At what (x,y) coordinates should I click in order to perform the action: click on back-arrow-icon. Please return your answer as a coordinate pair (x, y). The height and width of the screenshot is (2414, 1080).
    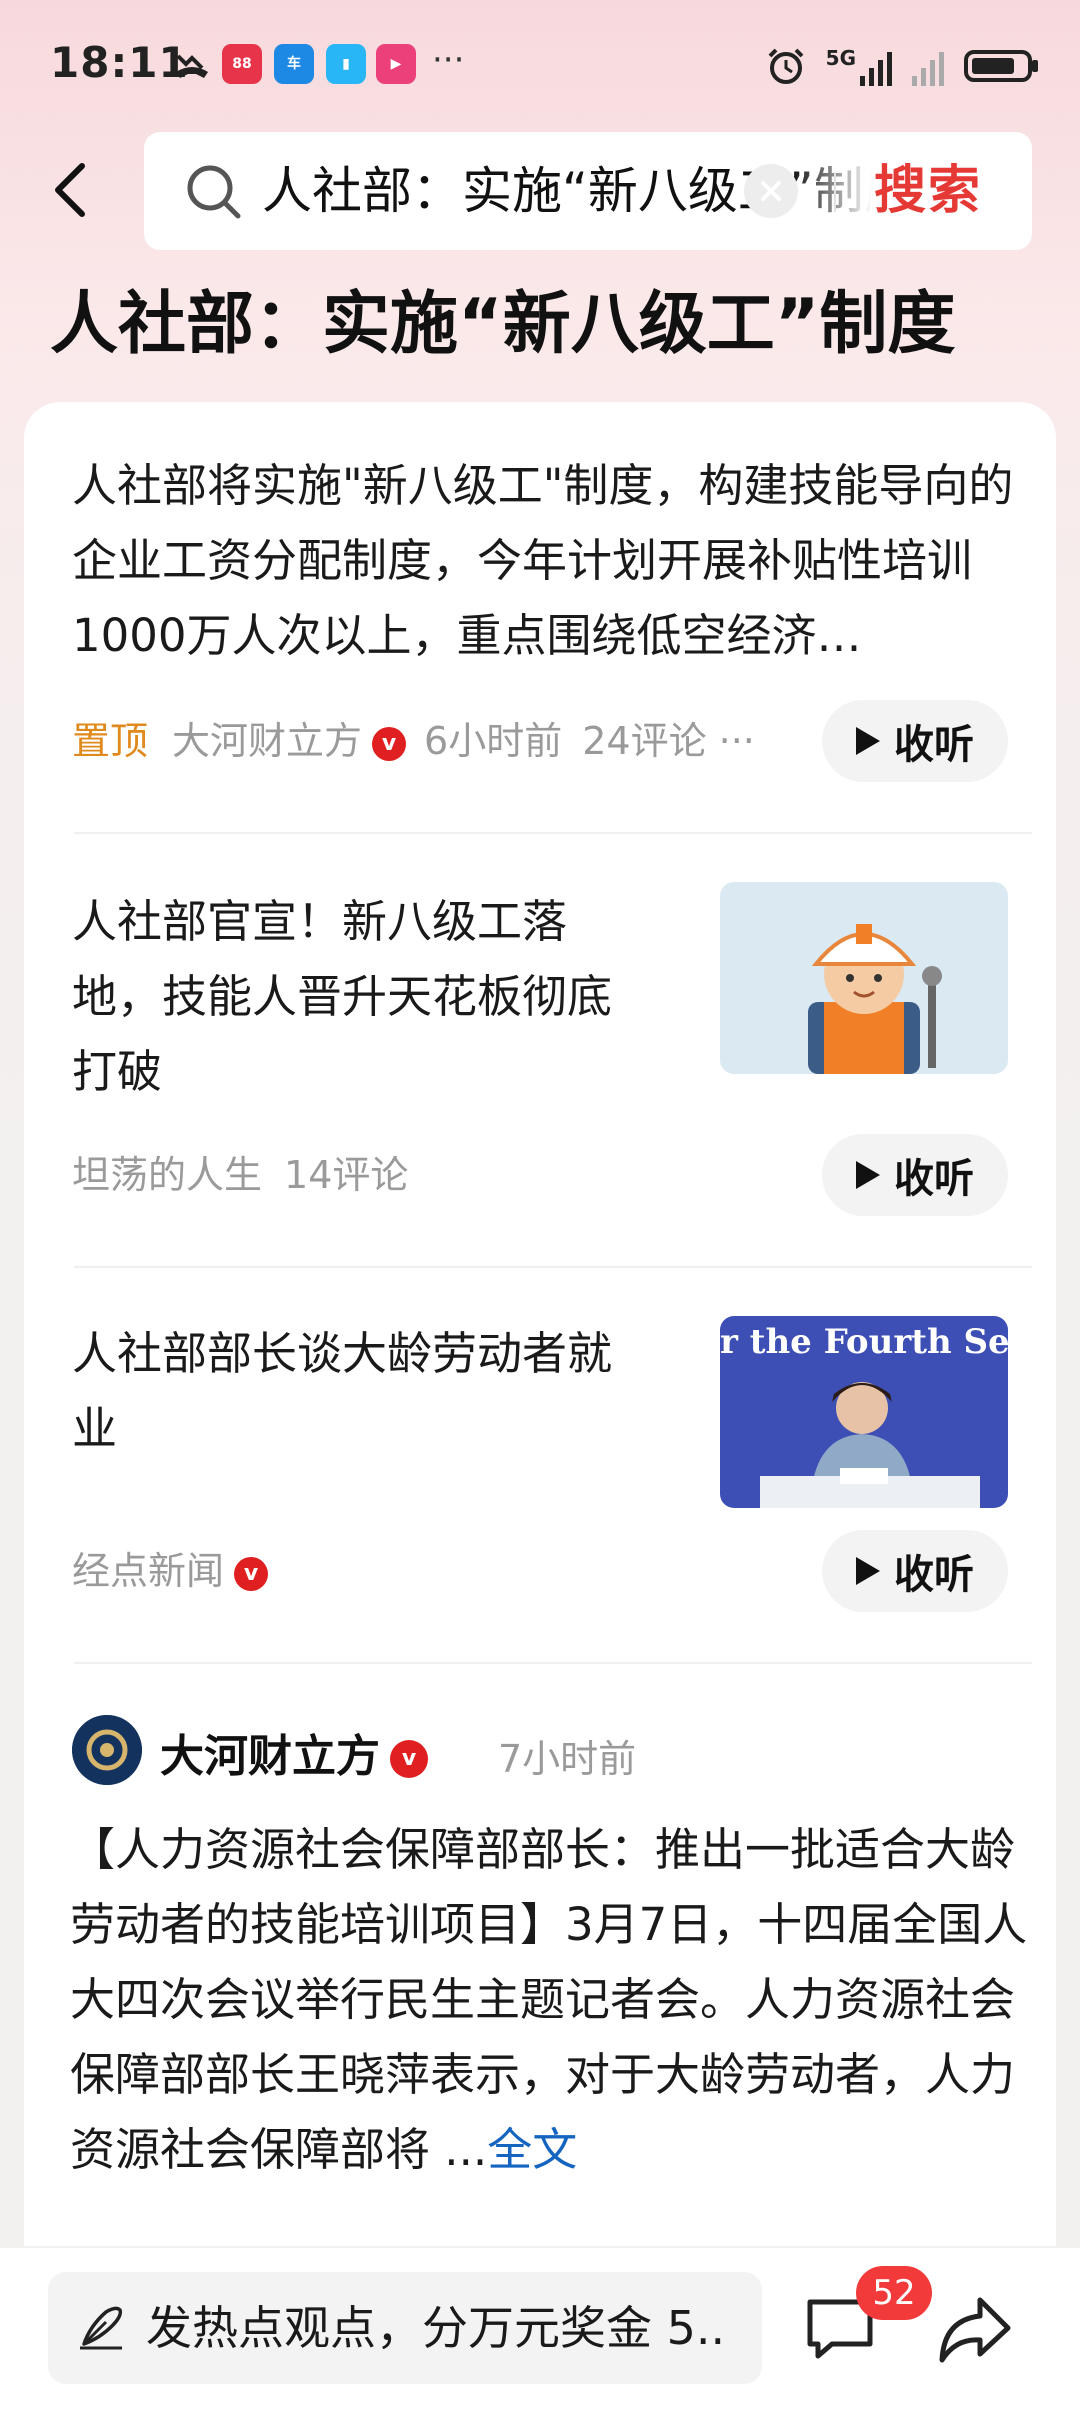
    Looking at the image, I should click on (74, 190).